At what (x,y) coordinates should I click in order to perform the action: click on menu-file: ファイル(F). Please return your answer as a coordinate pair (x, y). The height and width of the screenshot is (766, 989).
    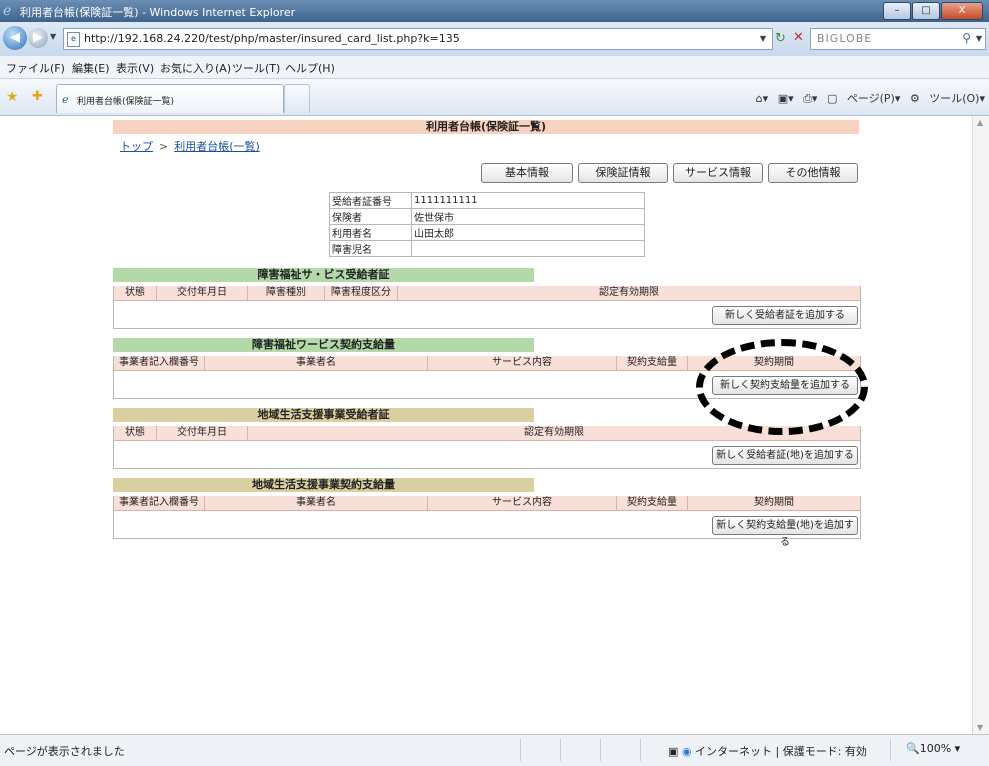
    Looking at the image, I should click on (35, 68).